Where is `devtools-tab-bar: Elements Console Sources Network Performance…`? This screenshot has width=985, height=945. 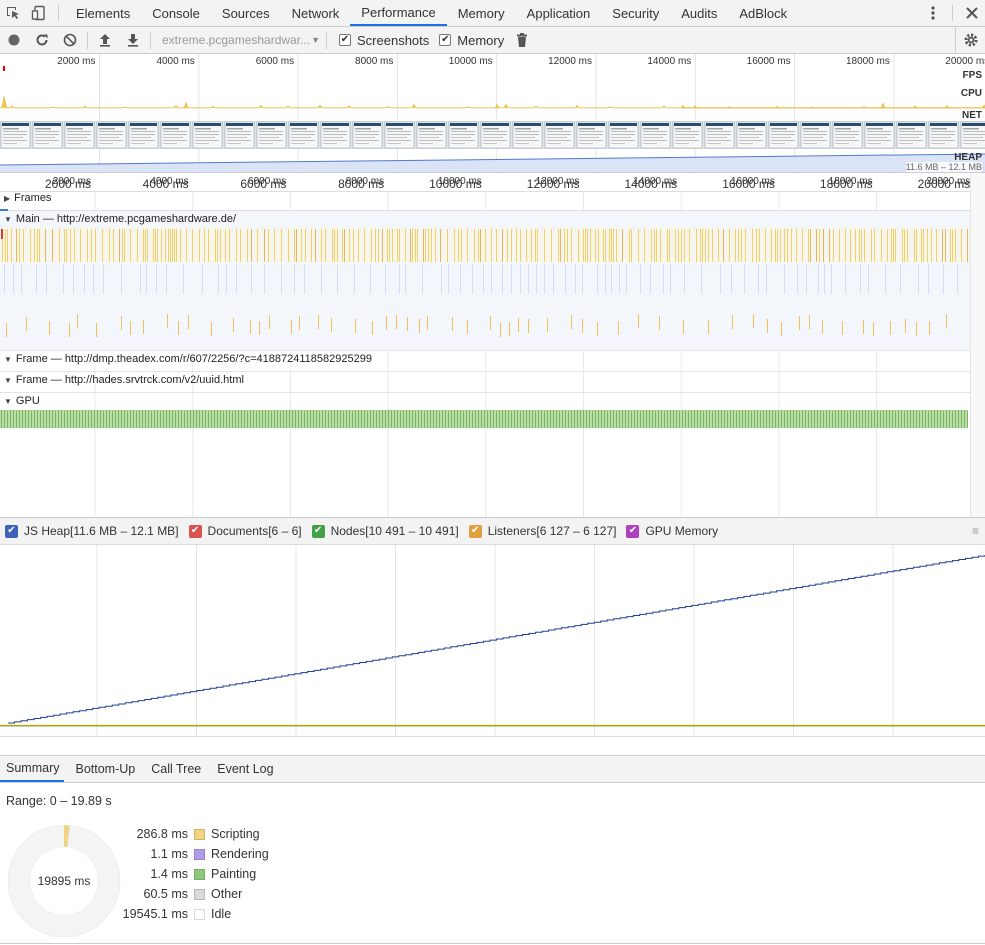
devtools-tab-bar: Elements Console Sources Network Performance… is located at coordinates (492, 13).